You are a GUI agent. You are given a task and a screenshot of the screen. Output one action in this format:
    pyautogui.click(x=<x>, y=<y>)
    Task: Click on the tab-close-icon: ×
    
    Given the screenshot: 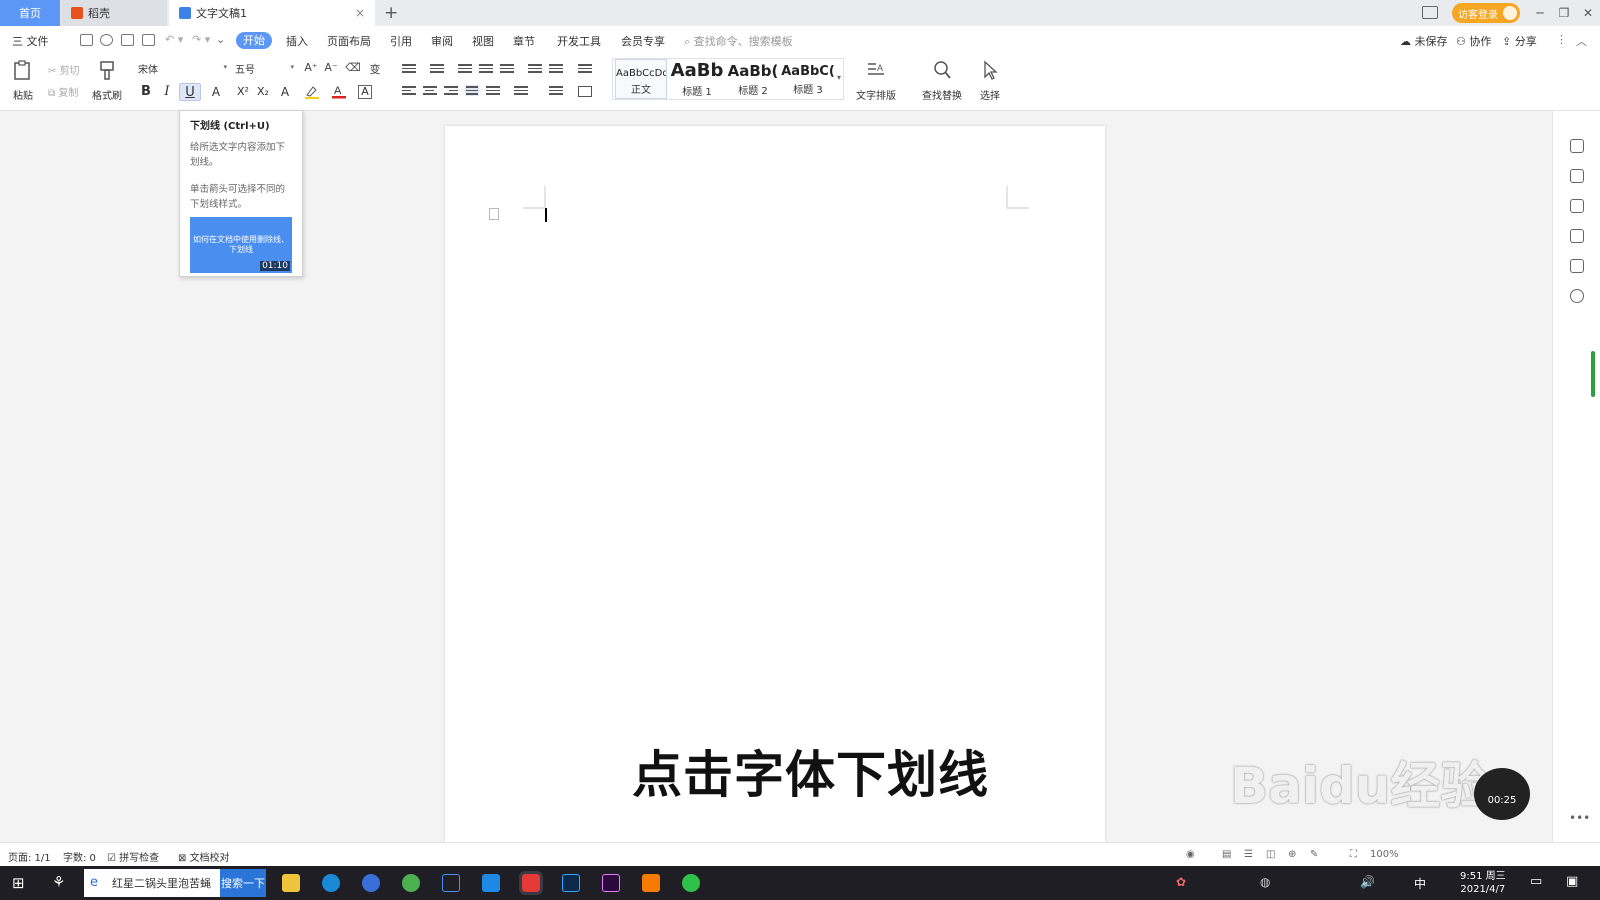 What is the action you would take?
    pyautogui.click(x=360, y=13)
    